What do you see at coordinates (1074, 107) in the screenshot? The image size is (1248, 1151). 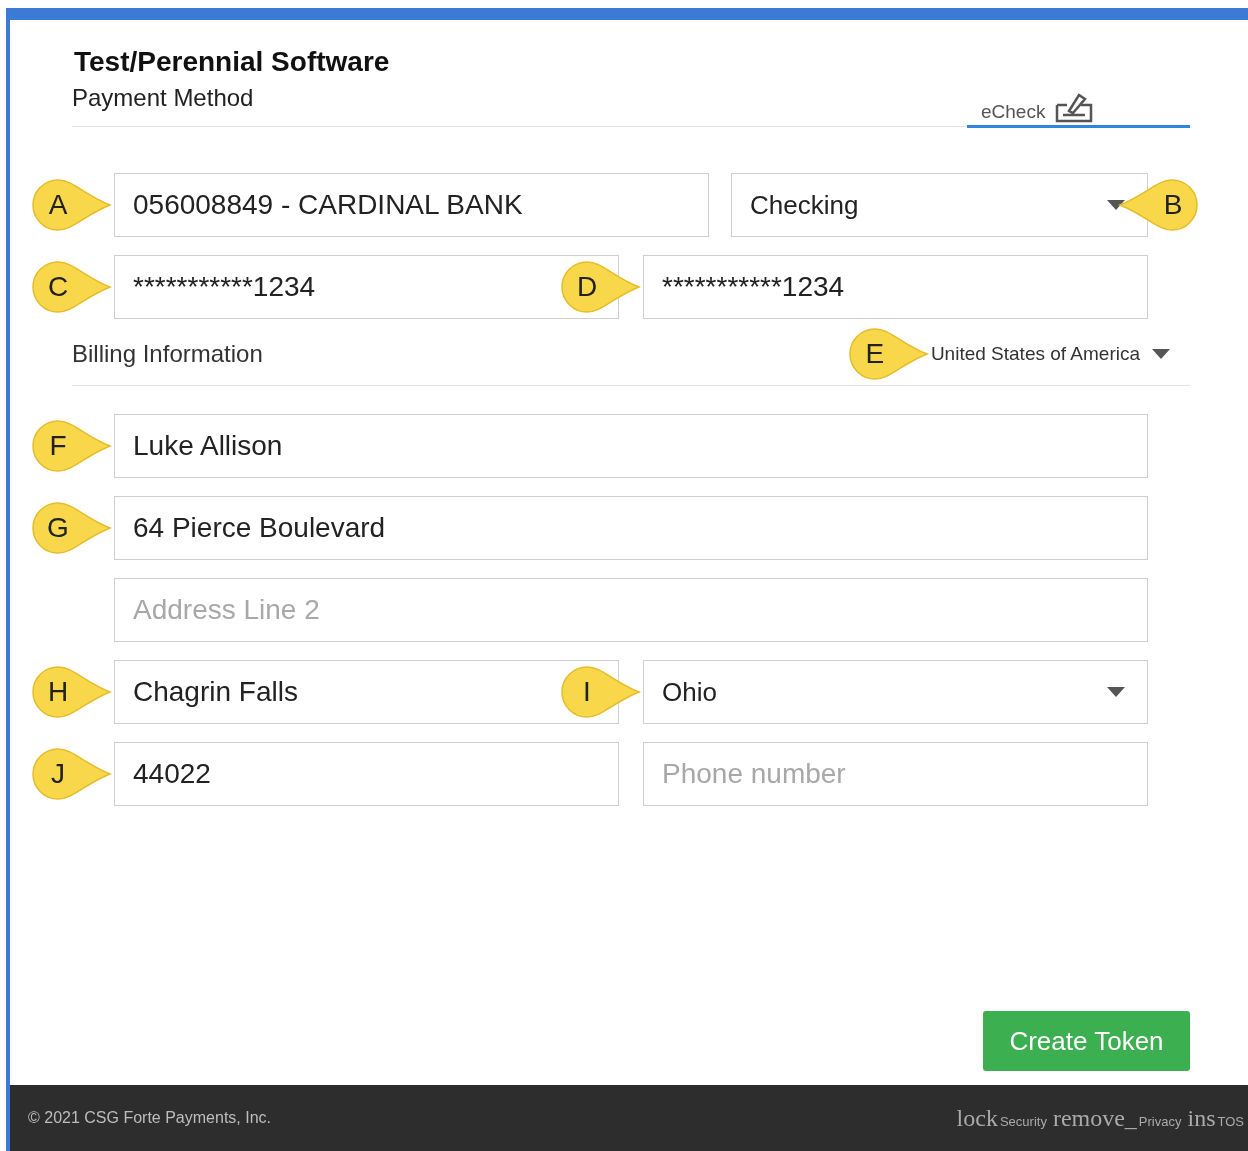 I see `check-sign-icon` at bounding box center [1074, 107].